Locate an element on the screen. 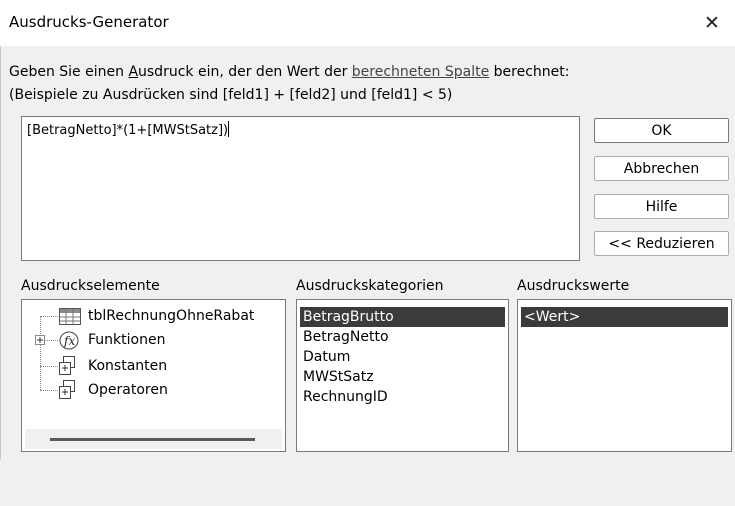  tree-item-functions: Funktionen is located at coordinates (126, 340).